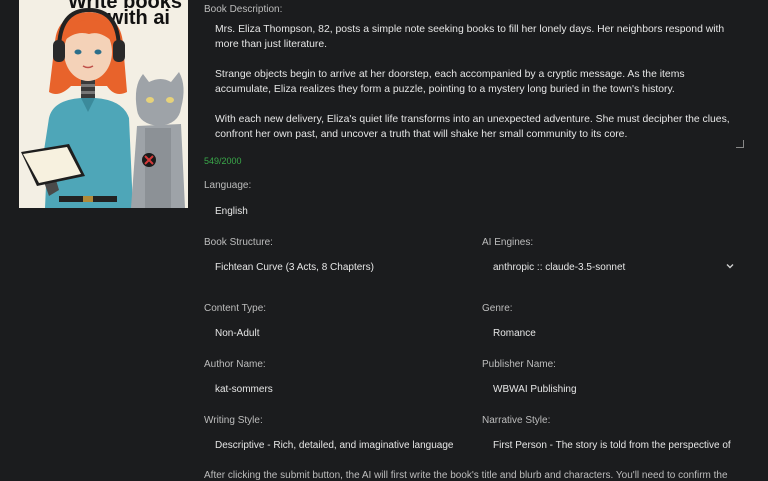 Image resolution: width=768 pixels, height=481 pixels. Describe the element at coordinates (508, 242) in the screenshot. I see `ai-engines-label: AI Engines:` at that location.